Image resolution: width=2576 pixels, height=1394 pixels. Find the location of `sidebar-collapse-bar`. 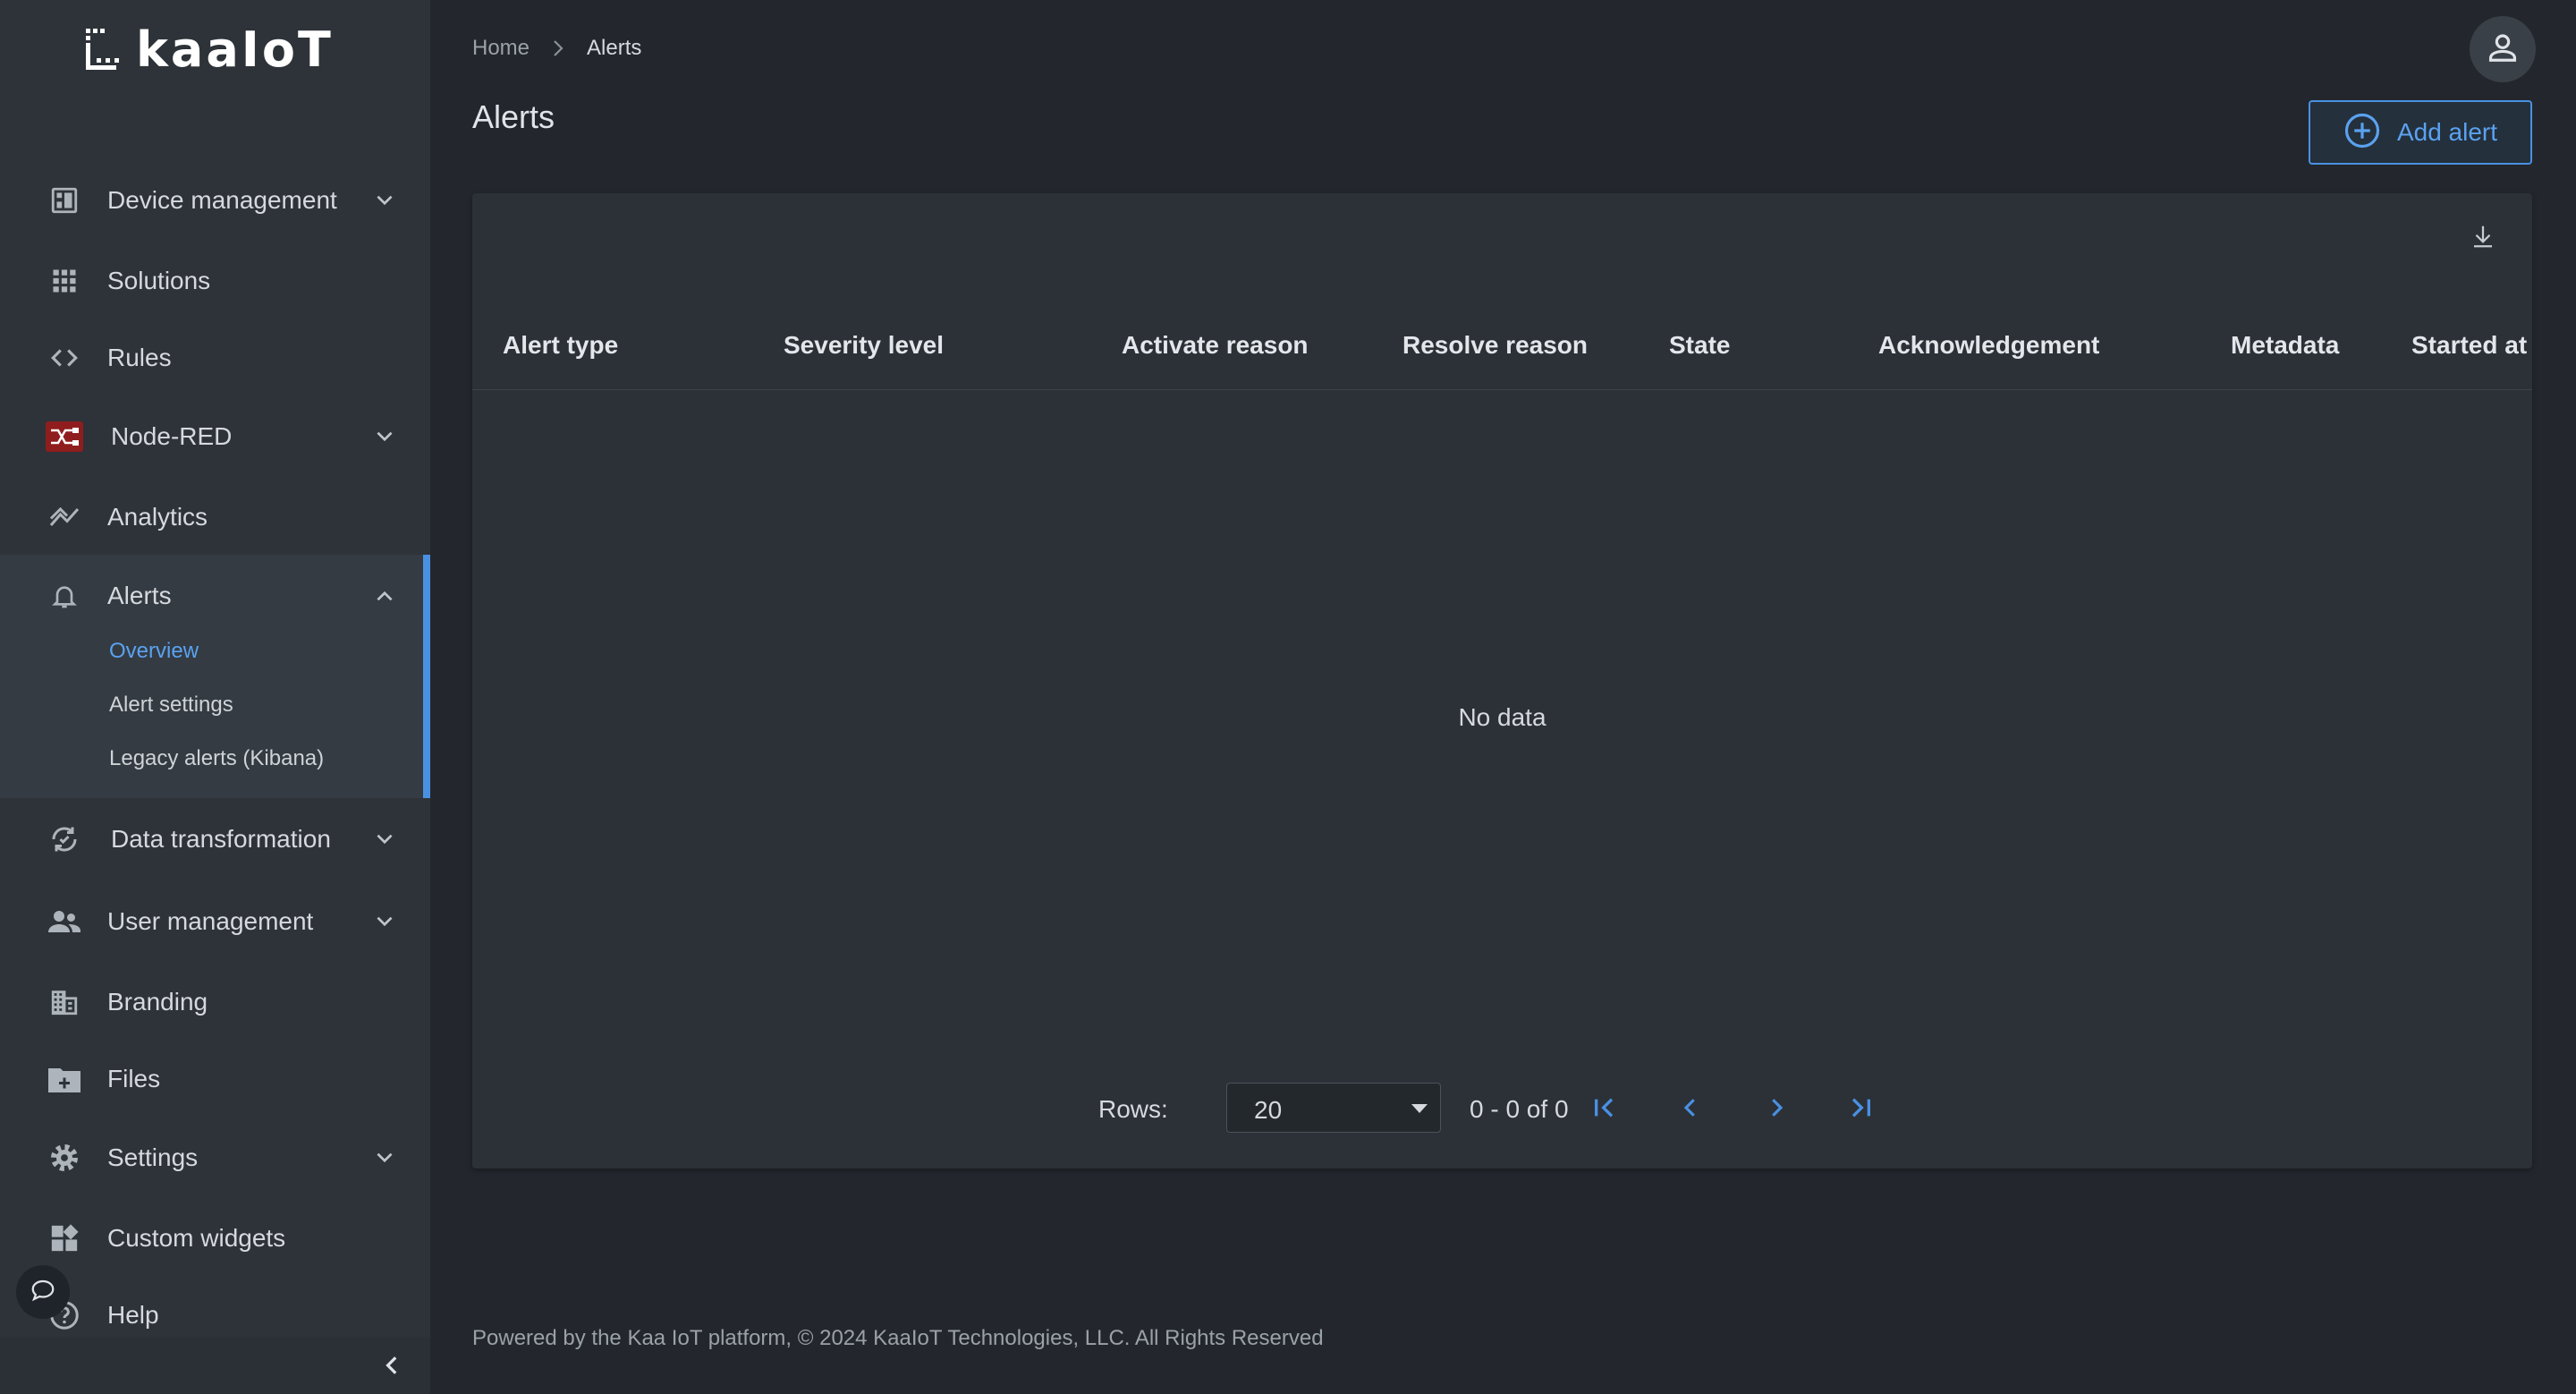

sidebar-collapse-bar is located at coordinates (215, 1365).